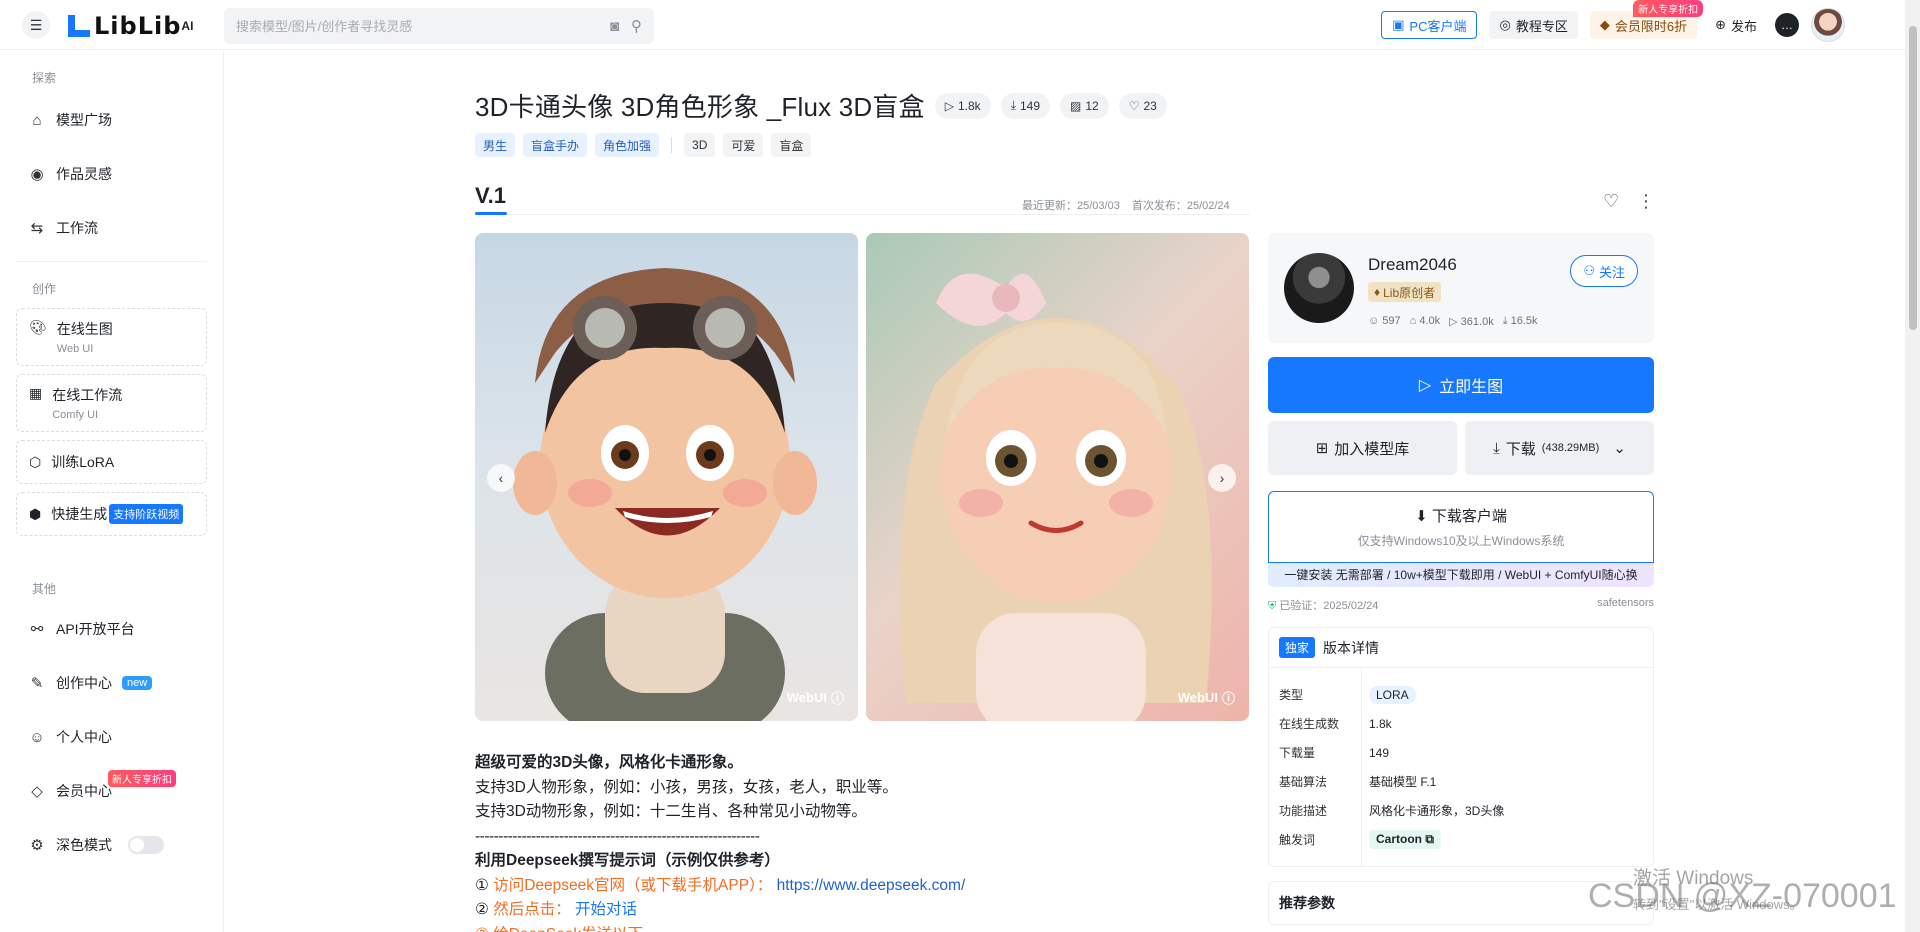  I want to click on version-tab: V.1, so click(490, 196).